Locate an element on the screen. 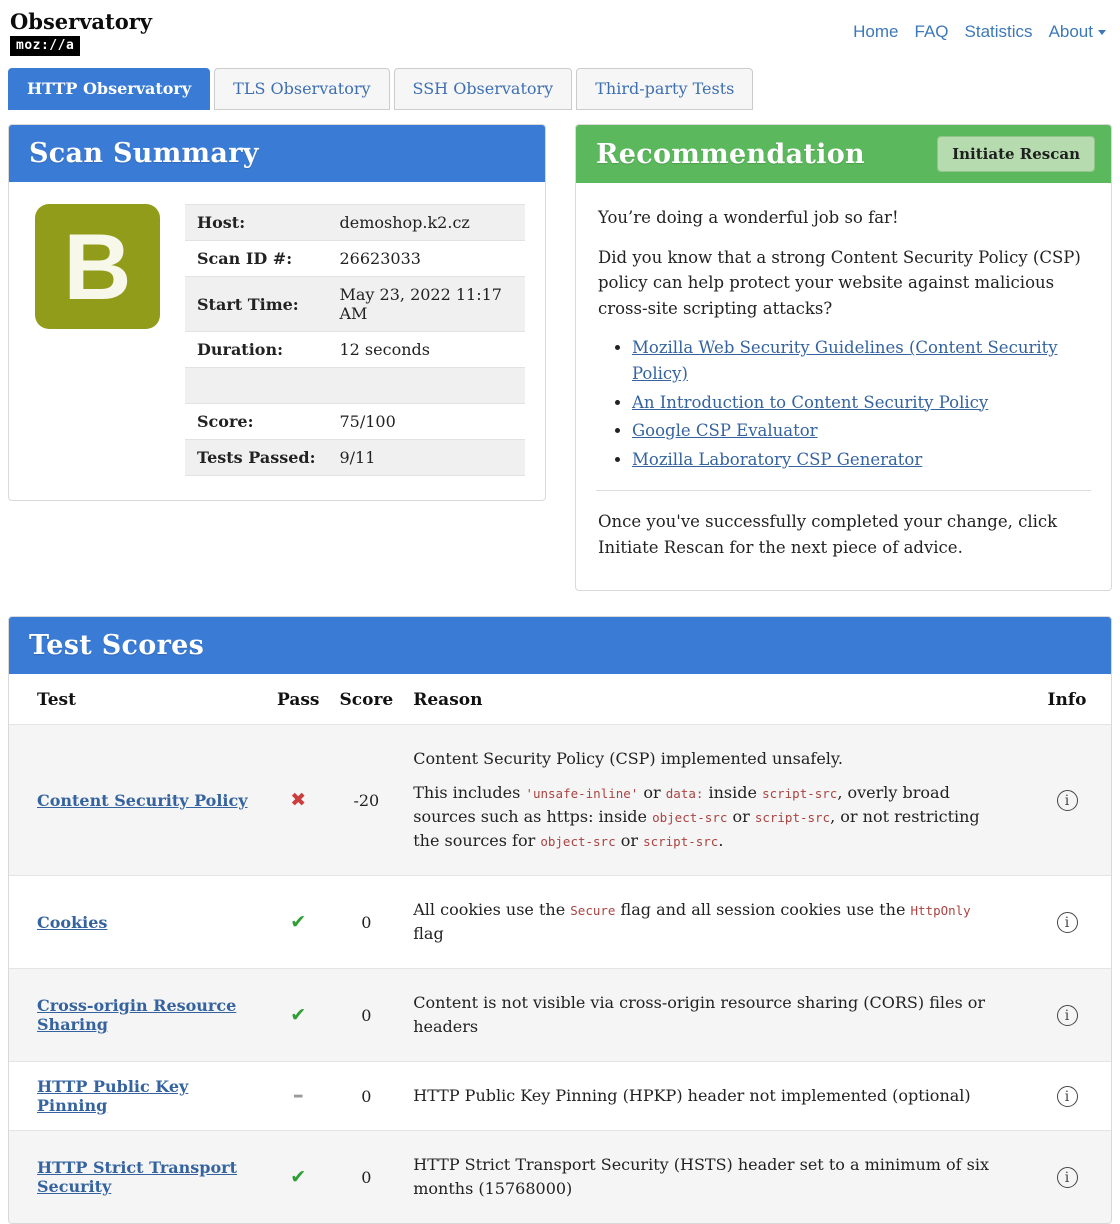 The width and height of the screenshot is (1120, 1224). summary-row-score: Score: 75/100 is located at coordinates (355, 422).